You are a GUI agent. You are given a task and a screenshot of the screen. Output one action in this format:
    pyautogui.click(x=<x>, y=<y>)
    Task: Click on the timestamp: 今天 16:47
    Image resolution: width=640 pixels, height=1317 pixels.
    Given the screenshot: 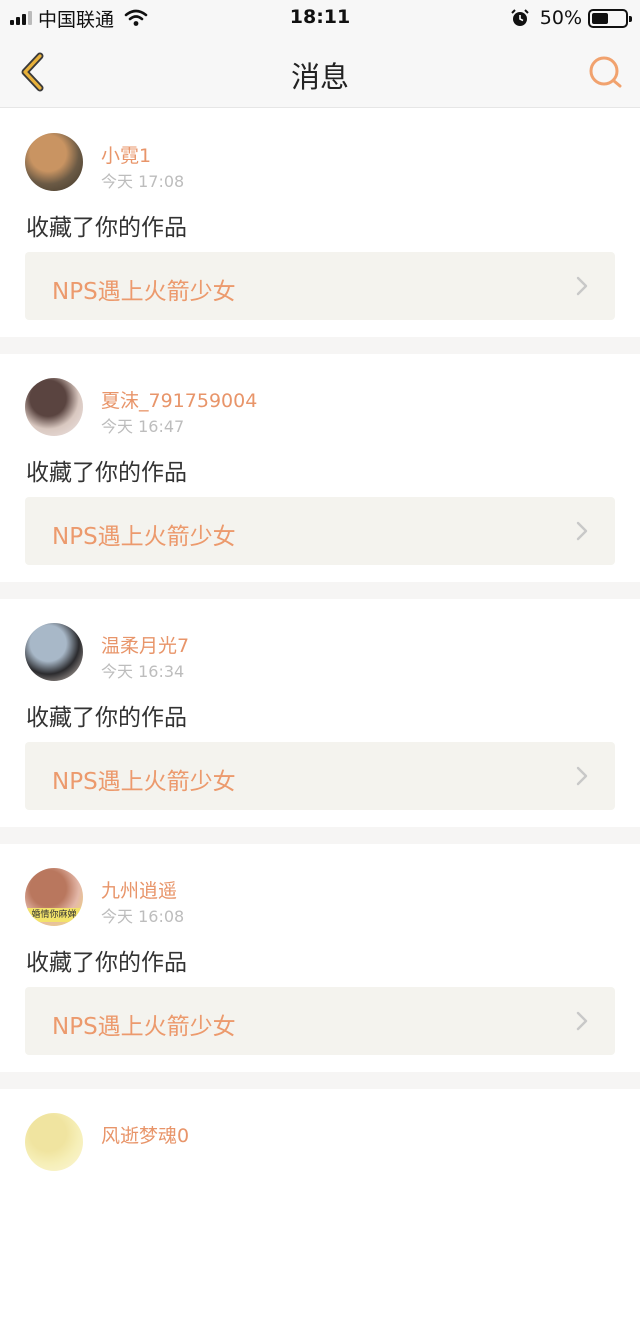 What is the action you would take?
    pyautogui.click(x=143, y=426)
    